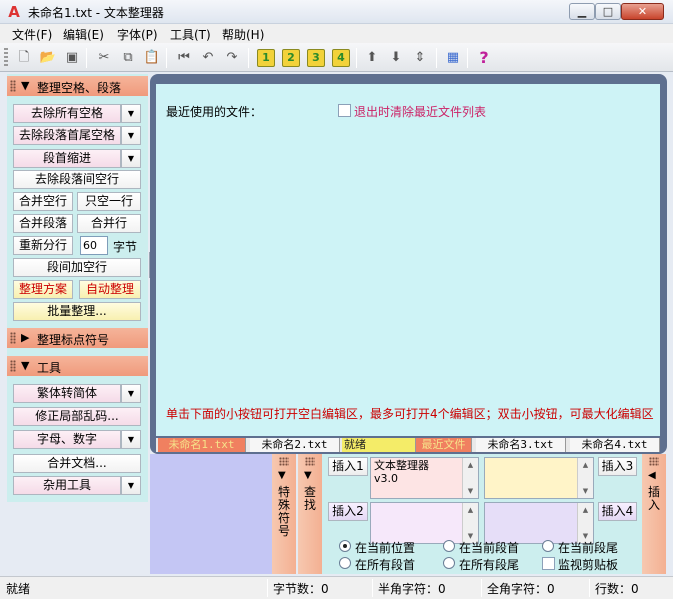  Describe the element at coordinates (316, 58) in the screenshot. I see `tab3-icon: 3` at that location.